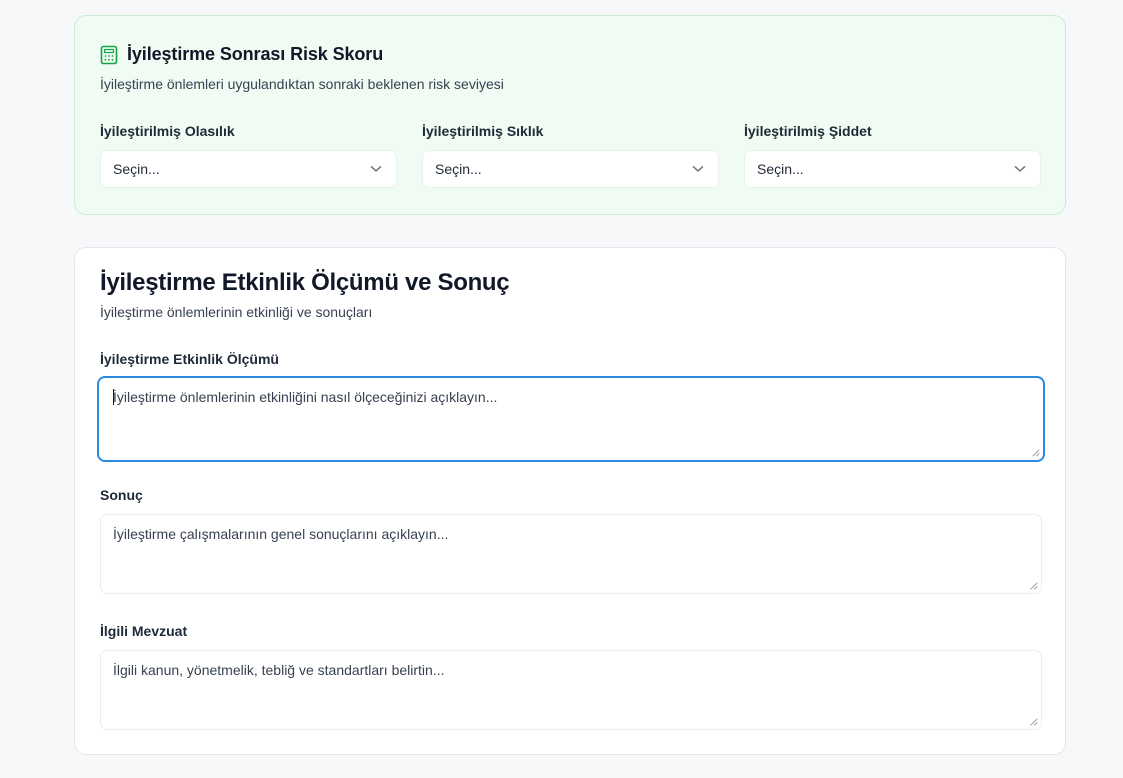  What do you see at coordinates (144, 631) in the screenshot?
I see `legislation-label: İlgili Mevzuat` at bounding box center [144, 631].